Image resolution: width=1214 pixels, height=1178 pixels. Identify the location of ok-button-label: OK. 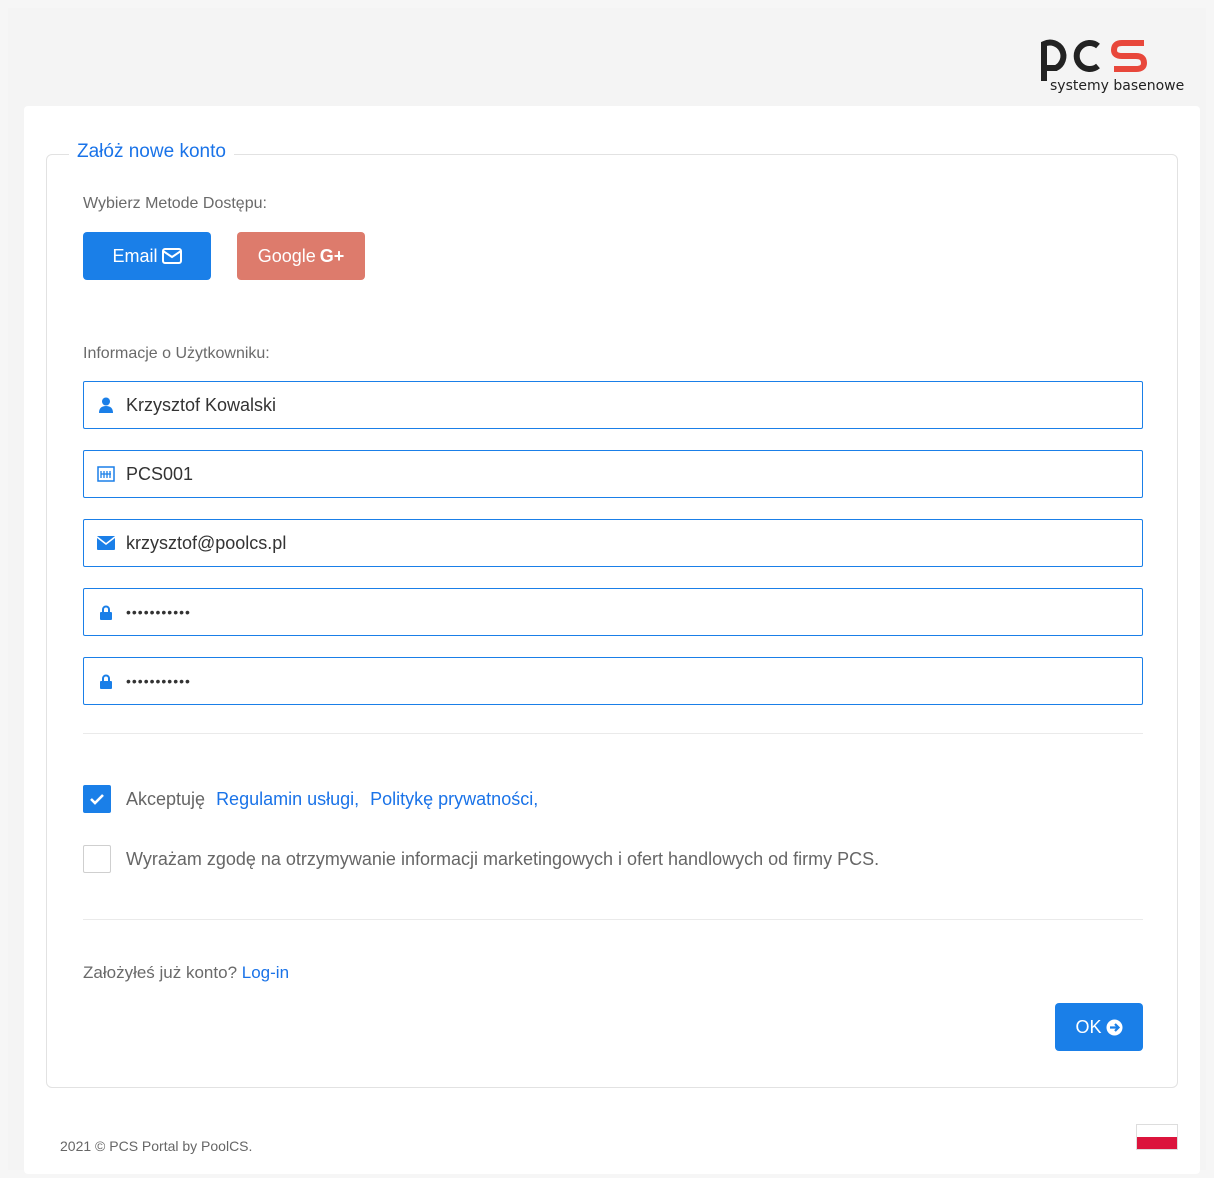
(1088, 1026).